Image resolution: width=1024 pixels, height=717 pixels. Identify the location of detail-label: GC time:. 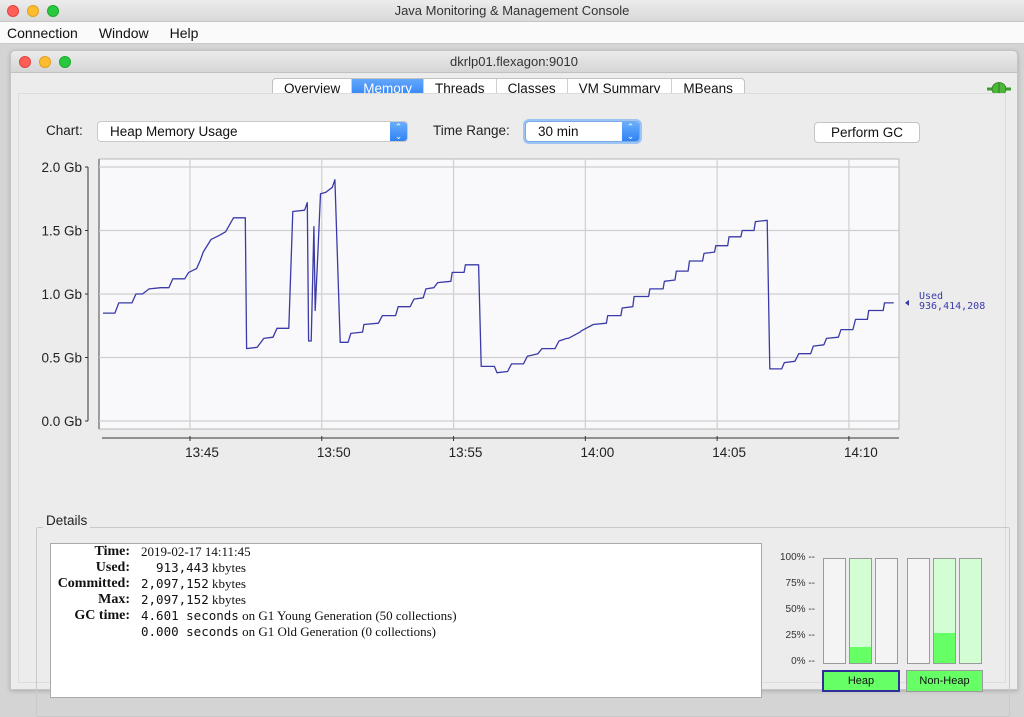
(102, 615).